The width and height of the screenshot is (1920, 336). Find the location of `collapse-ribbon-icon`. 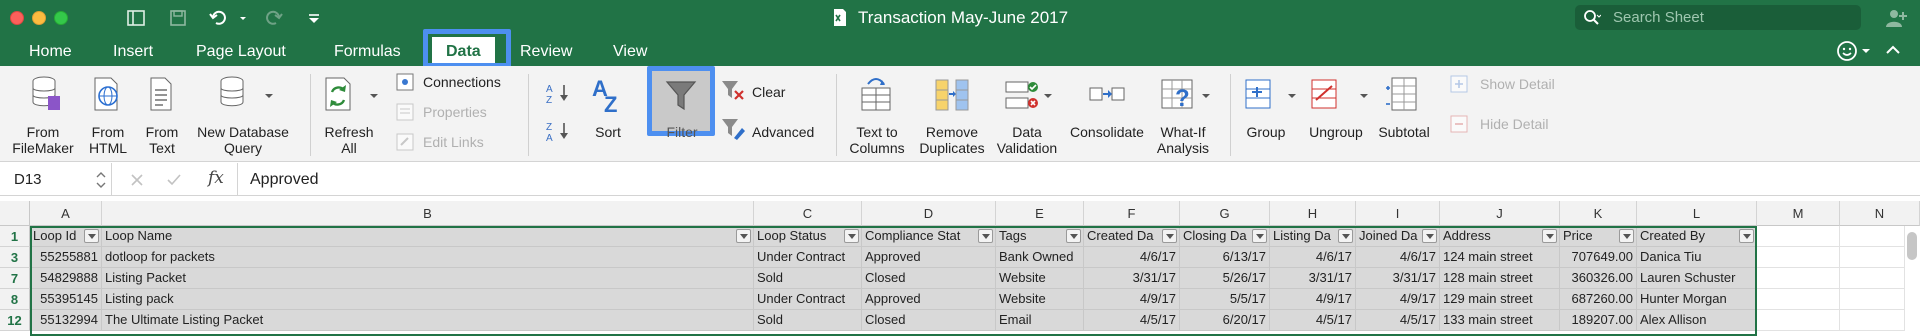

collapse-ribbon-icon is located at coordinates (1893, 50).